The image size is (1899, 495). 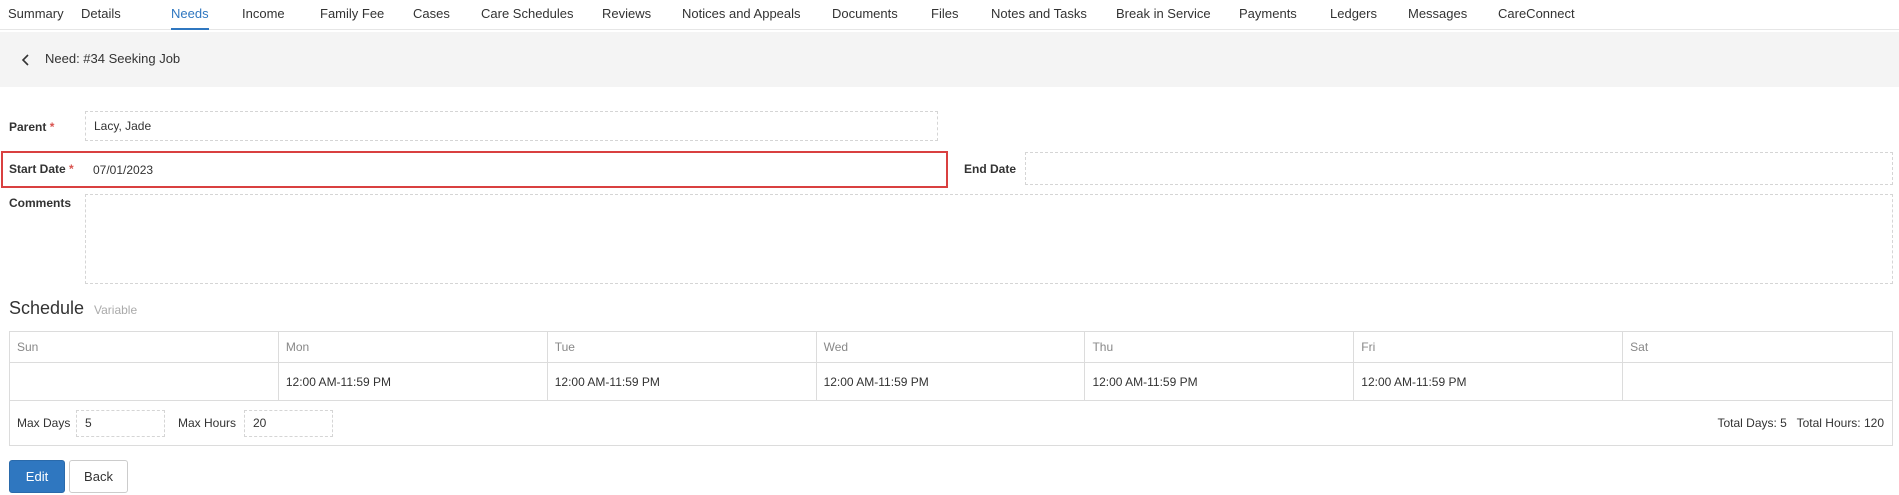 I want to click on time-cell-sat, so click(x=1757, y=381).